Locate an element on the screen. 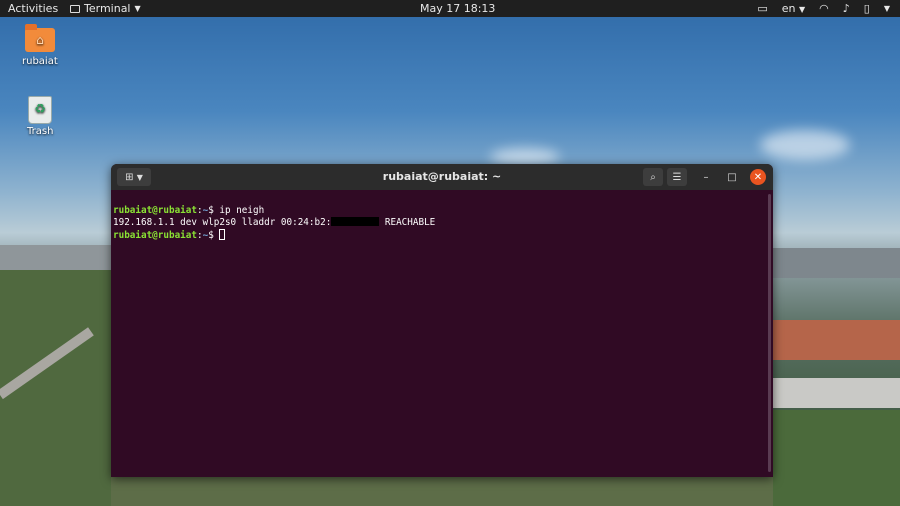 This screenshot has height=506, width=900. desktop-icon-label: Trash is located at coordinates (40, 131).